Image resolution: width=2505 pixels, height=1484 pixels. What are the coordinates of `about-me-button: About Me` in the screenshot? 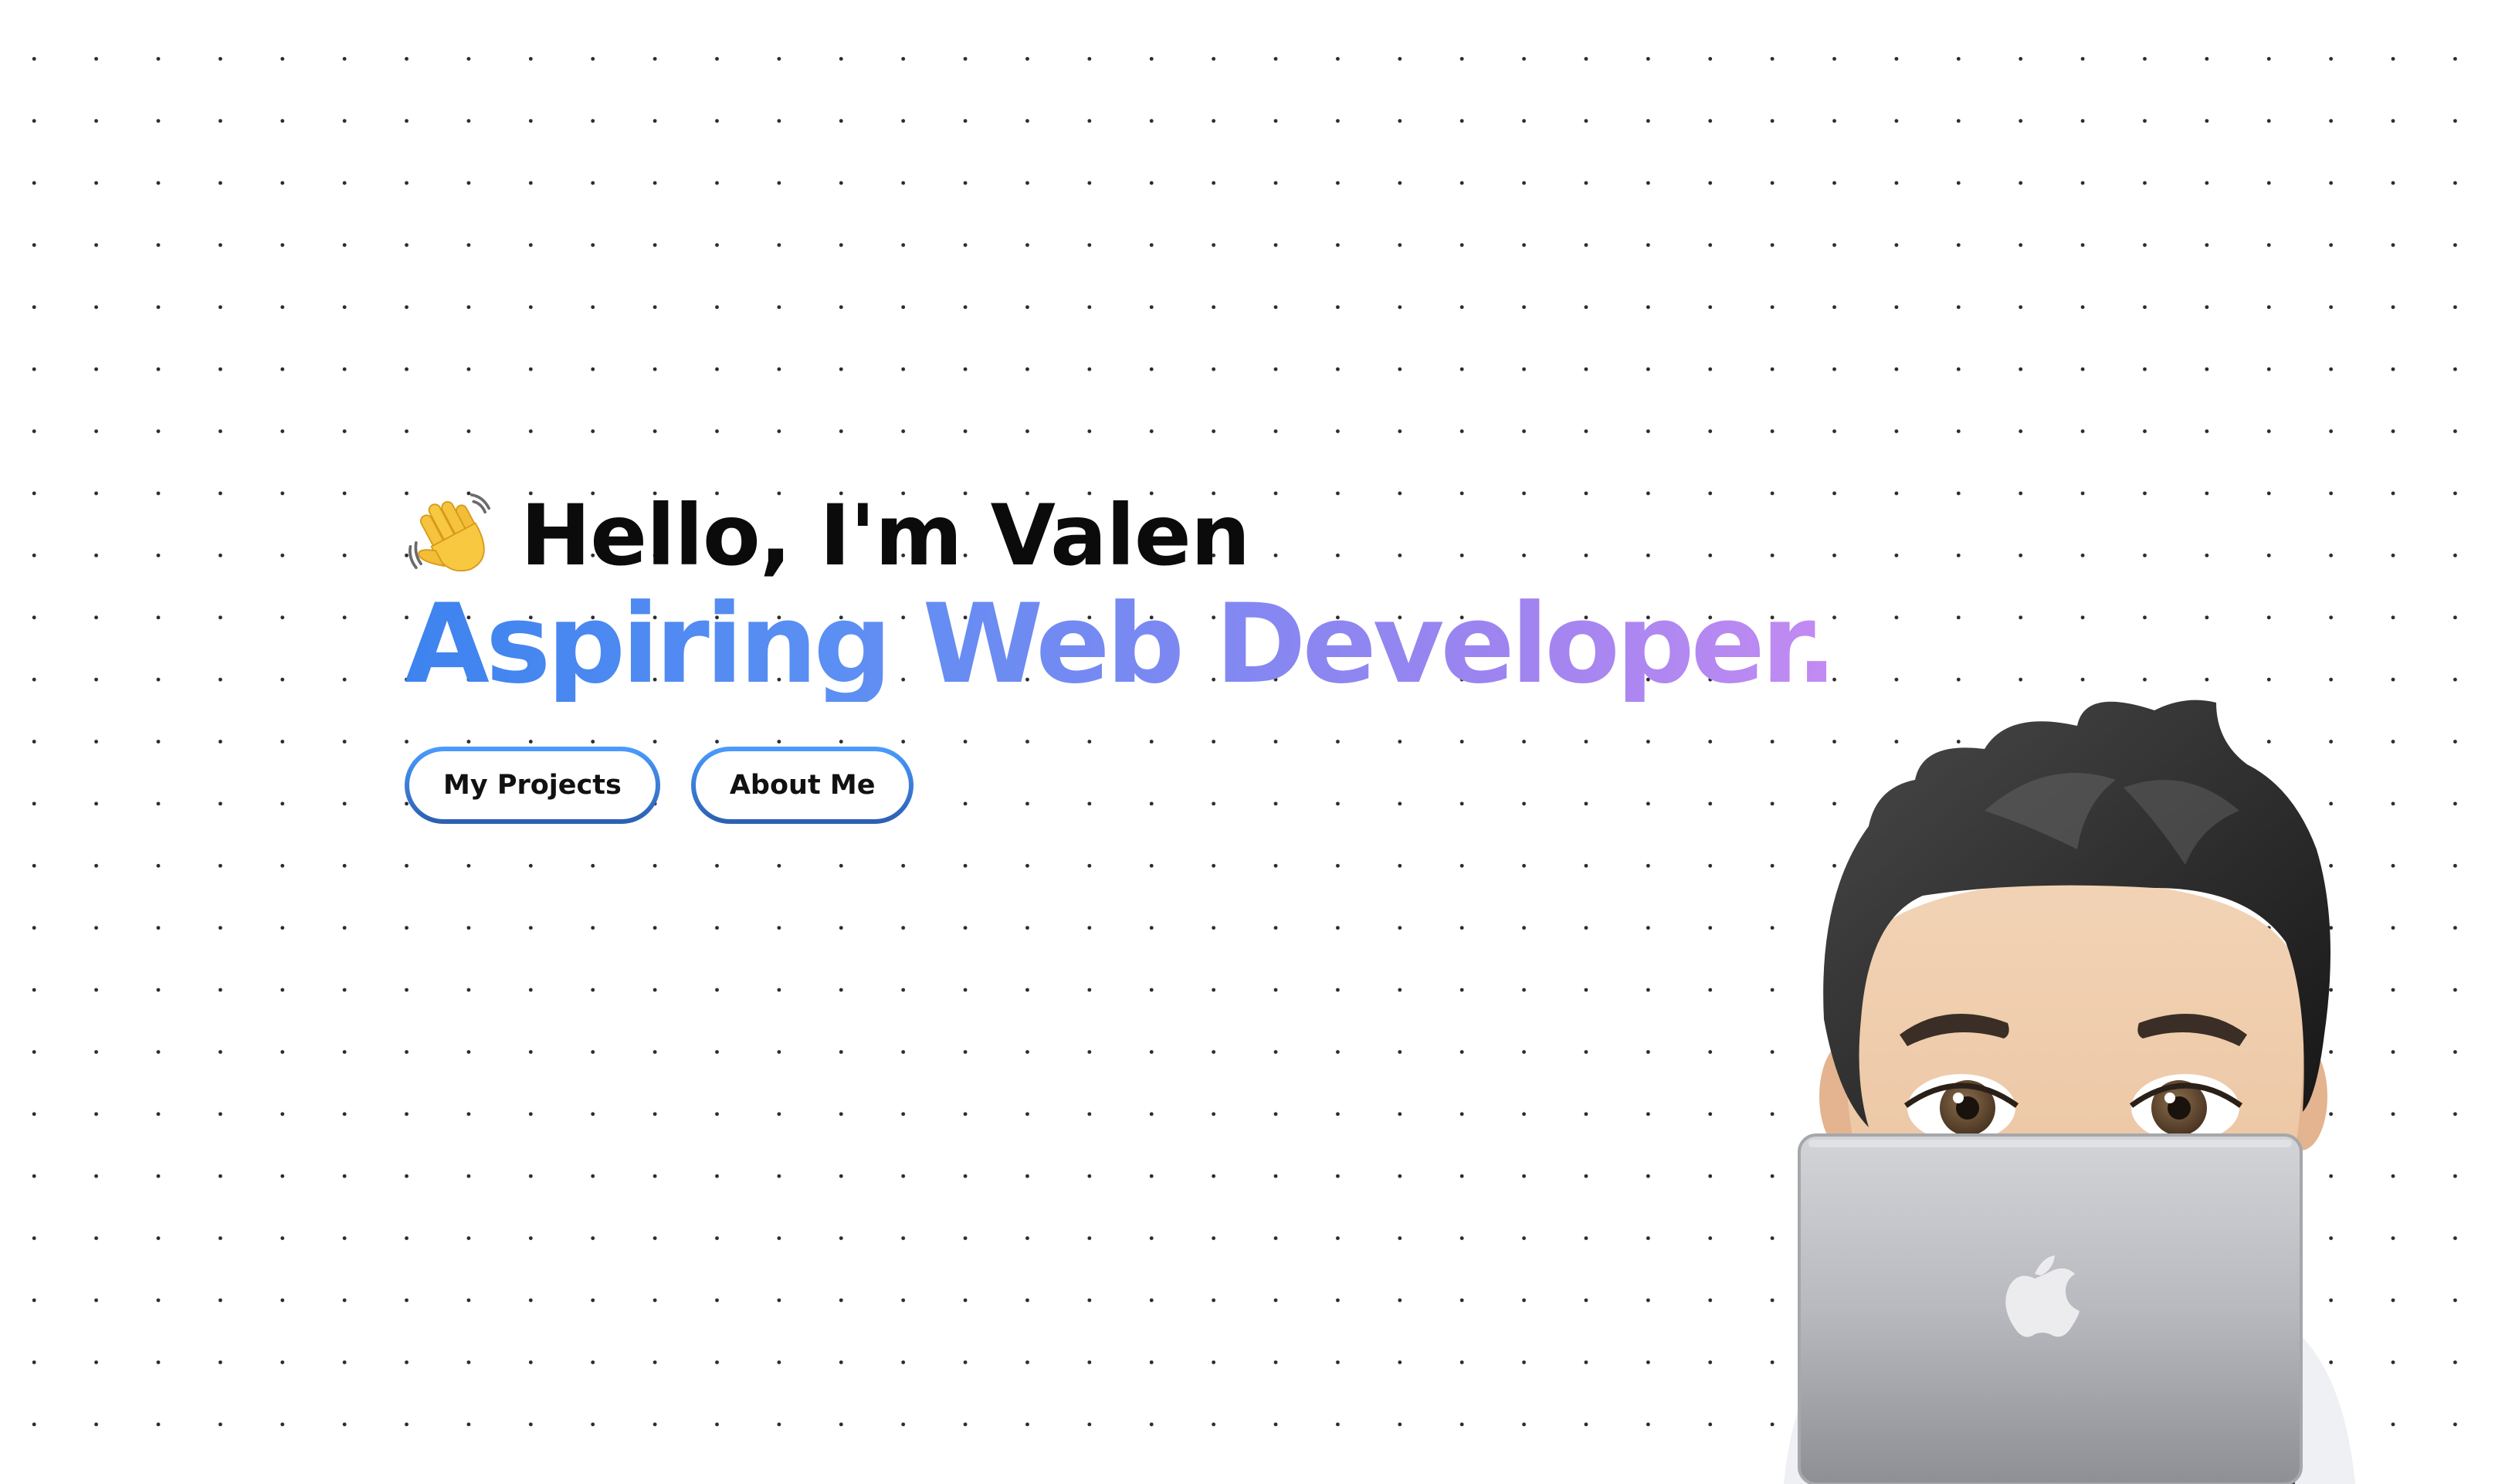 It's located at (802, 785).